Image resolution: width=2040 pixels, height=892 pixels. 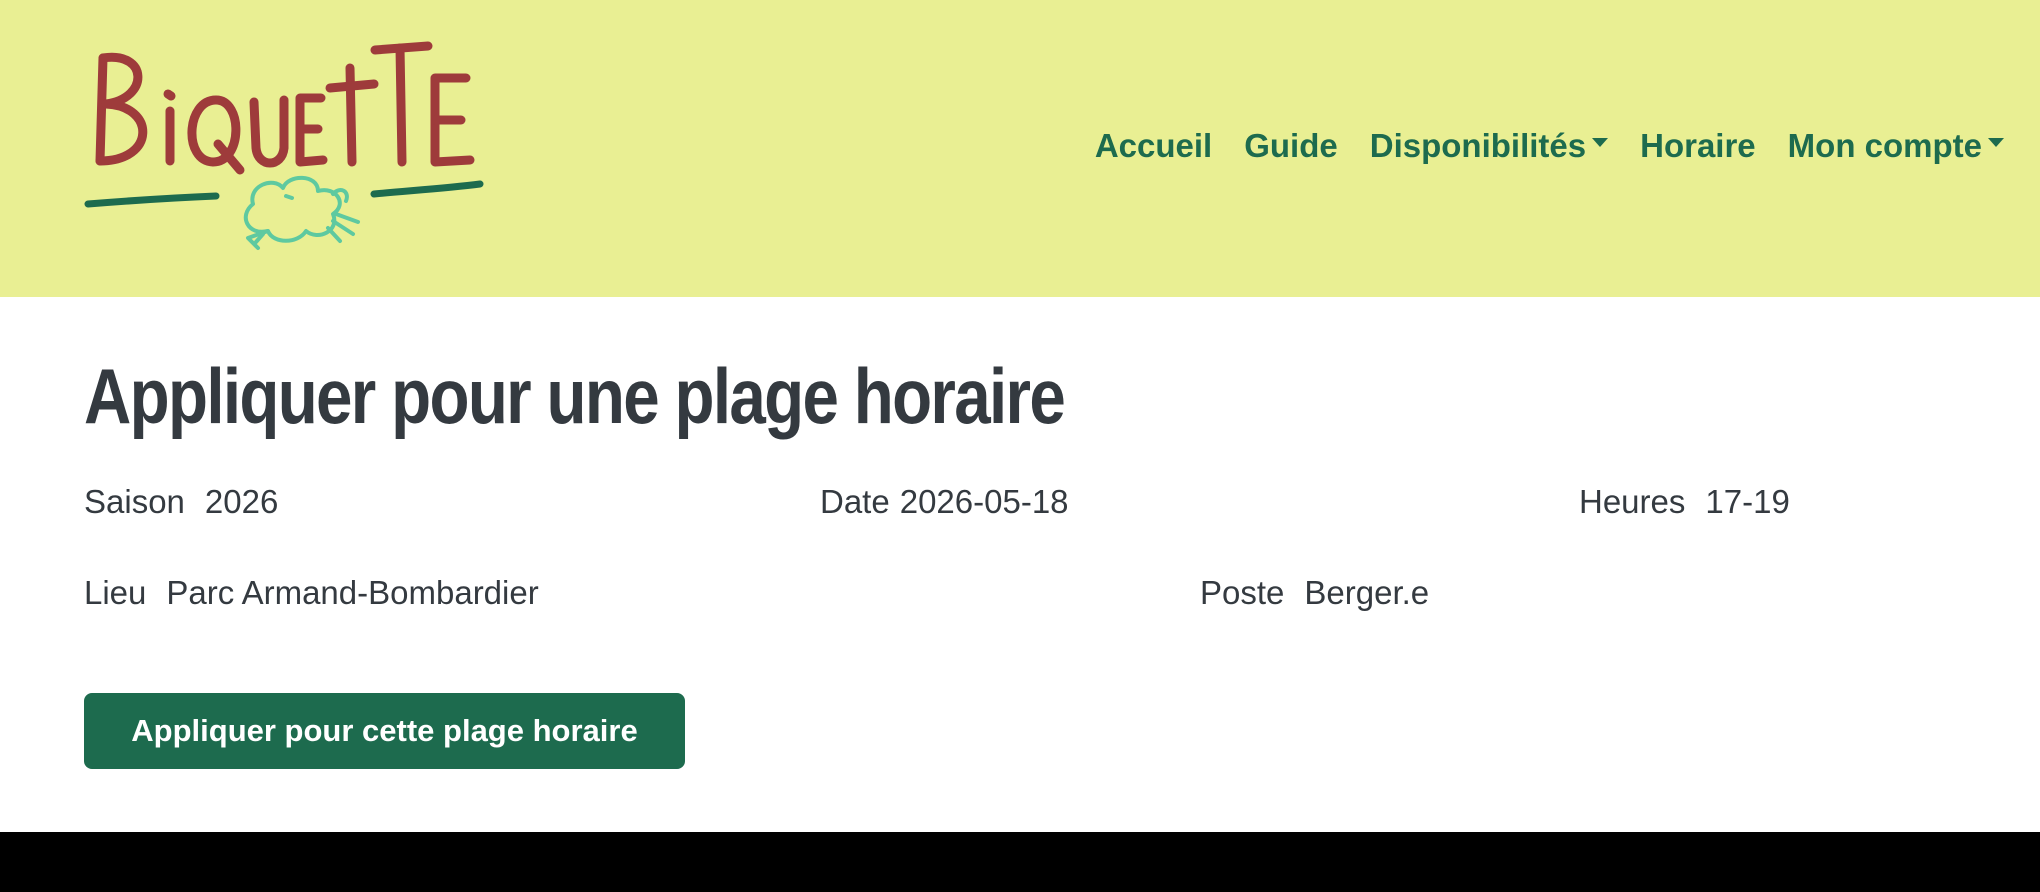 I want to click on heures-field: Heures 17-19, so click(x=1684, y=502).